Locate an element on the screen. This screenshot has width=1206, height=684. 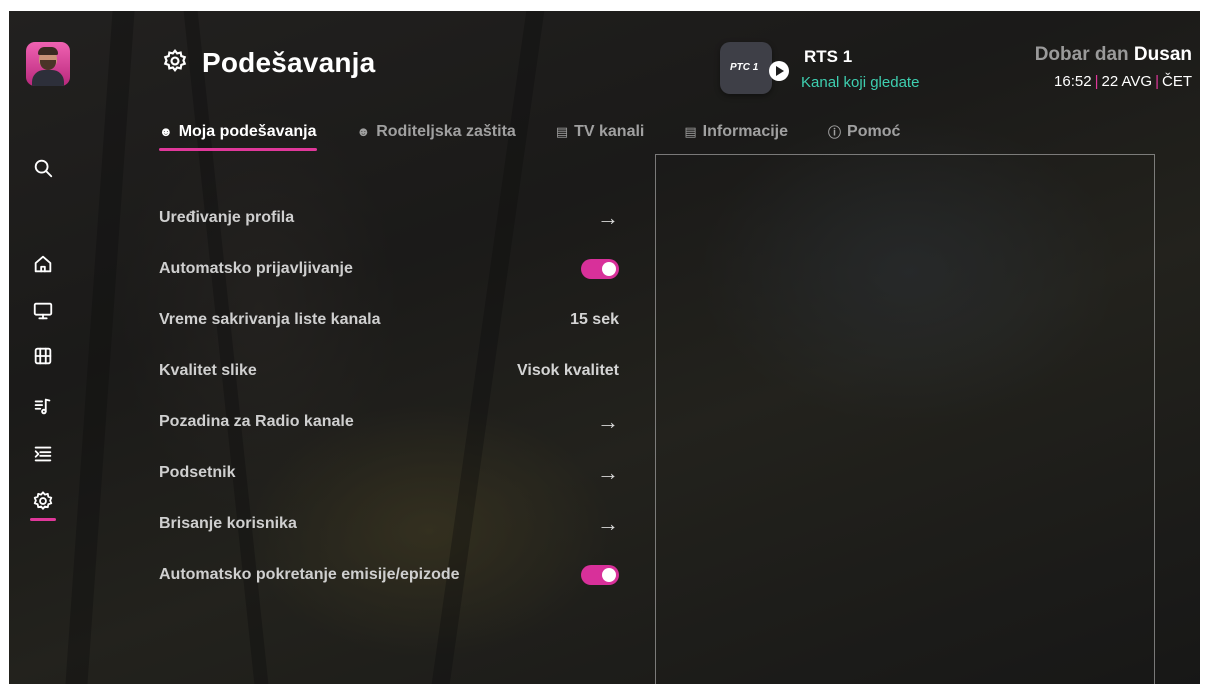
setting-value: Visok kvalitet is located at coordinates (568, 370).